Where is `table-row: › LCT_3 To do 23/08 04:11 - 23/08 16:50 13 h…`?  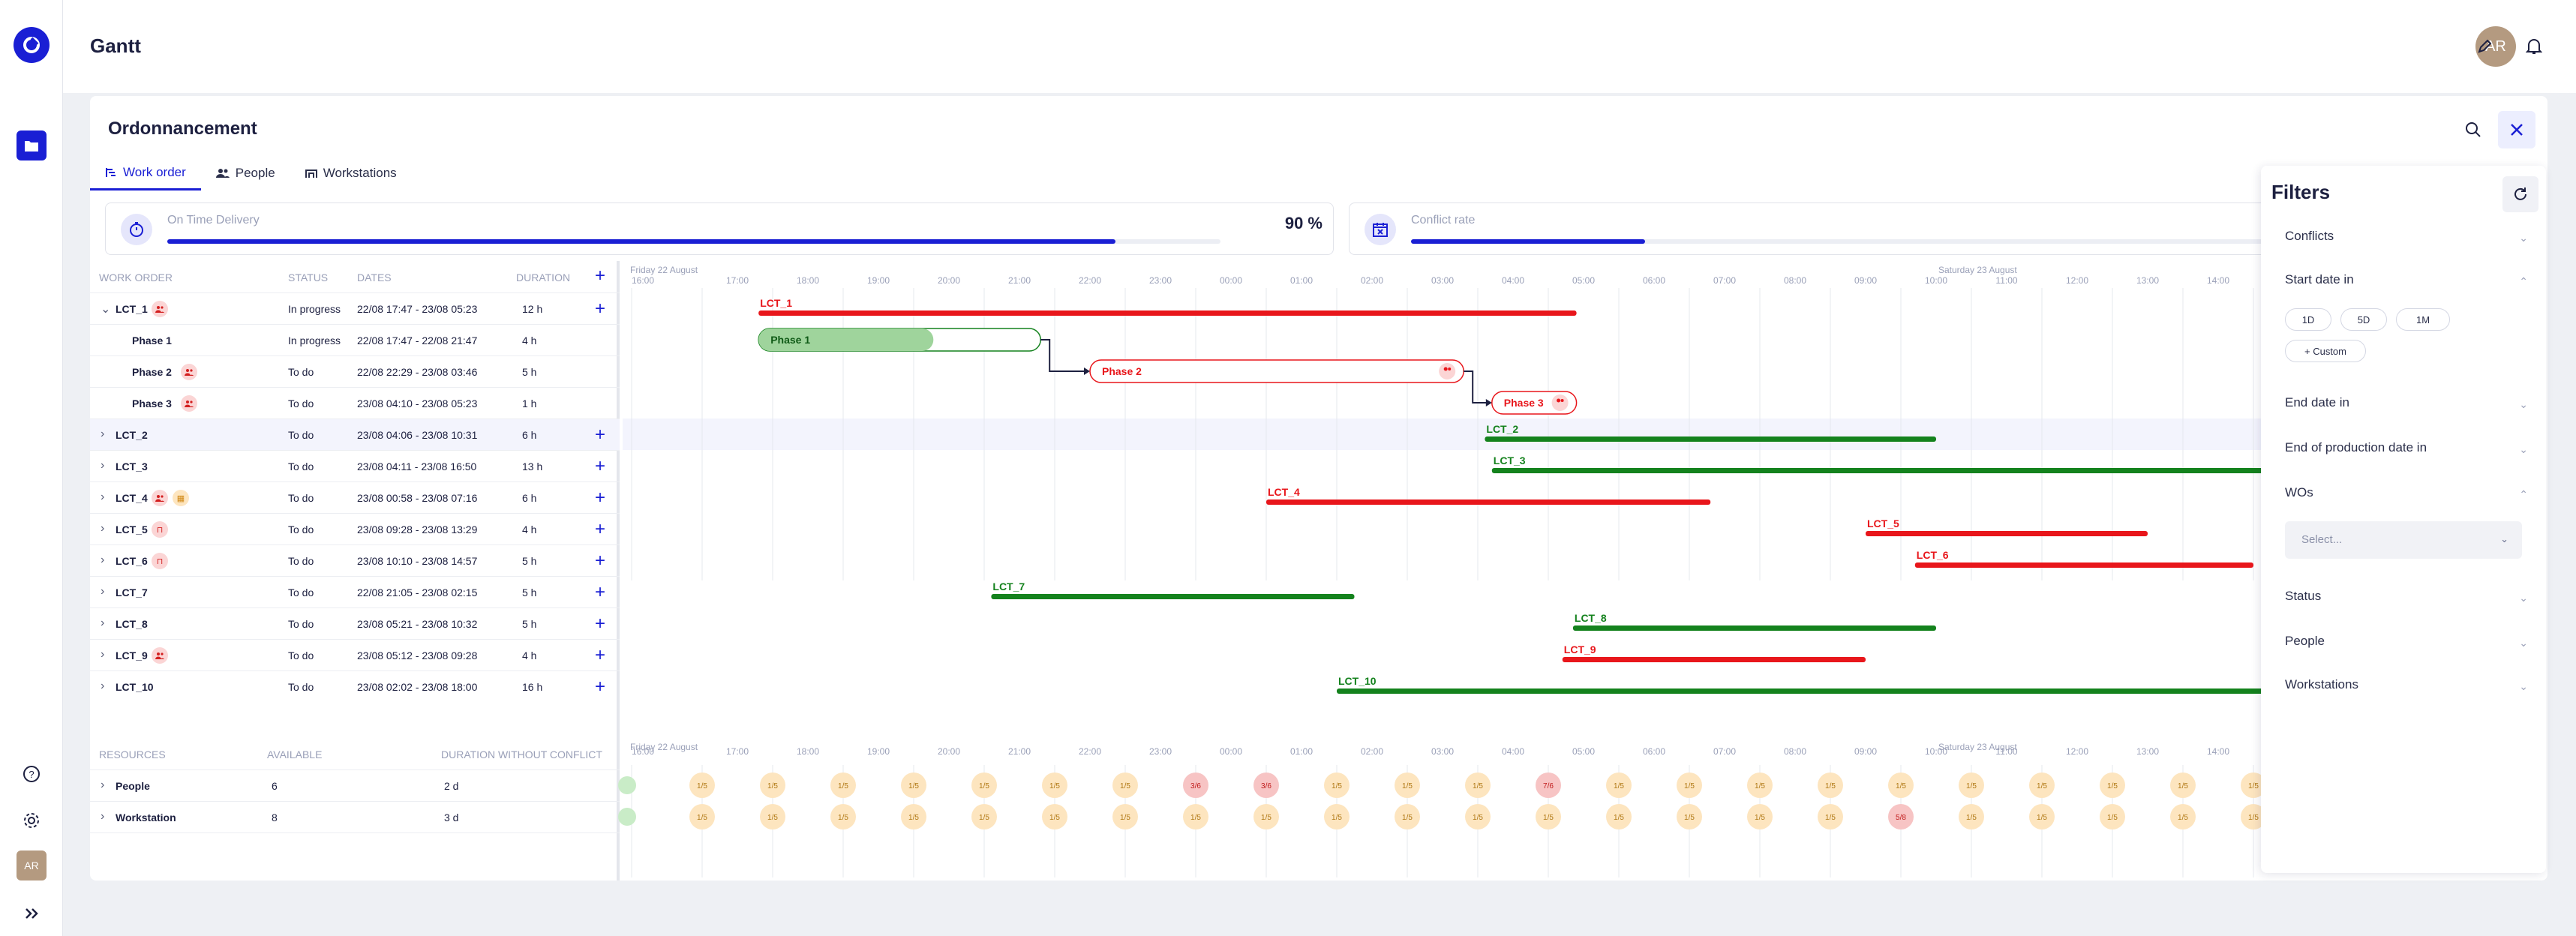 table-row: › LCT_3 To do 23/08 04:11 - 23/08 16:50 13 h… is located at coordinates (355, 466).